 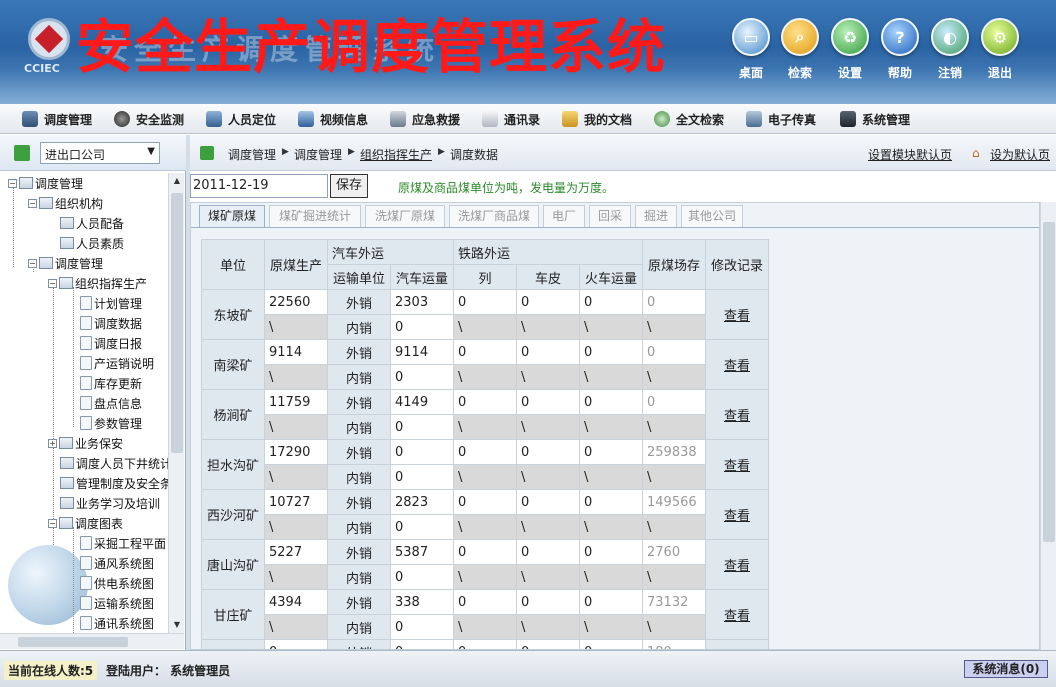 What do you see at coordinates (177, 625) in the screenshot?
I see `scroll-down-icon: ▼` at bounding box center [177, 625].